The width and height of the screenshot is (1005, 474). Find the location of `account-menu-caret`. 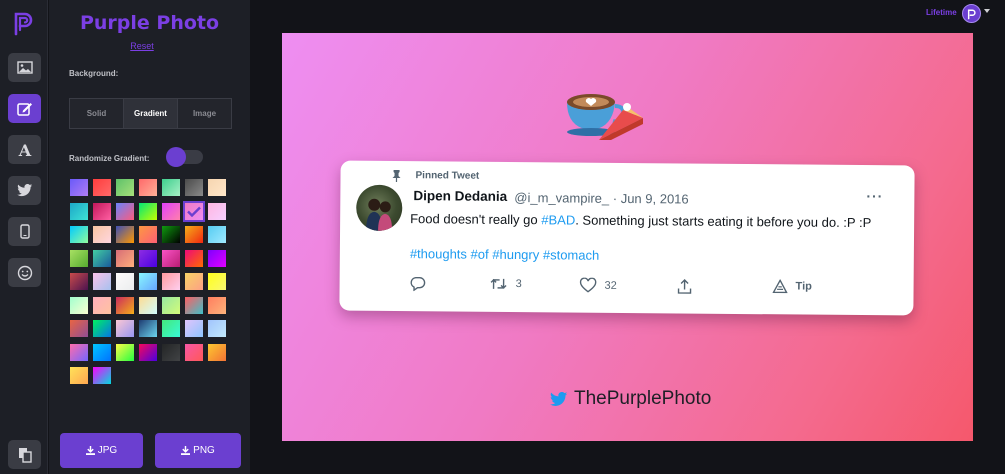

account-menu-caret is located at coordinates (987, 11).